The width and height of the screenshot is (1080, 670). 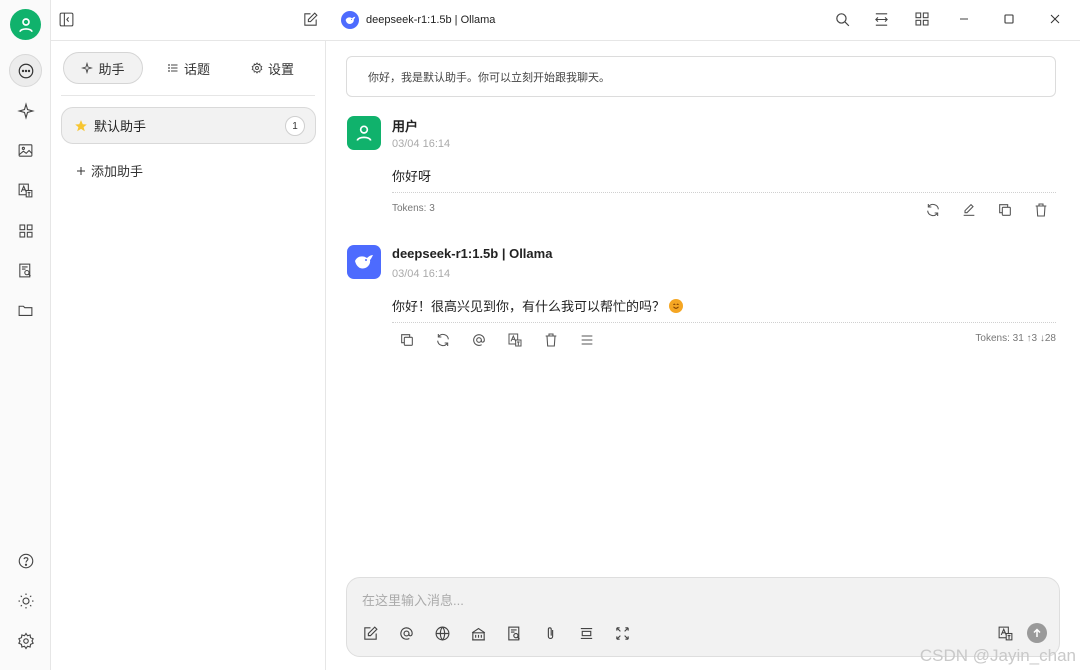 What do you see at coordinates (969, 210) in the screenshot?
I see `edit-icon` at bounding box center [969, 210].